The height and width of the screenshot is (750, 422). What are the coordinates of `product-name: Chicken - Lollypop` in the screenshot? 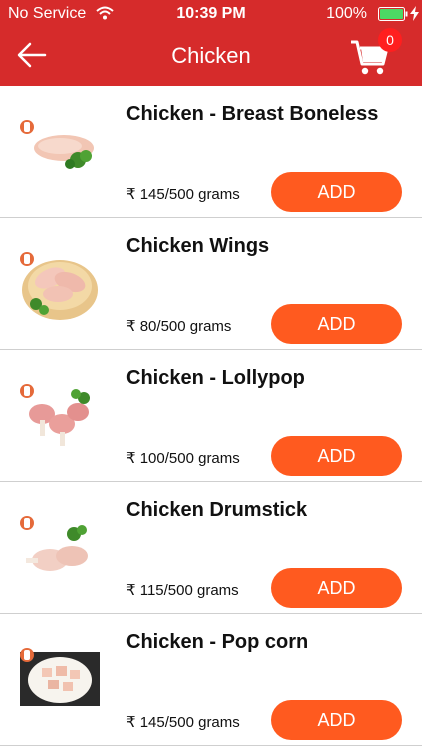 It's located at (215, 378).